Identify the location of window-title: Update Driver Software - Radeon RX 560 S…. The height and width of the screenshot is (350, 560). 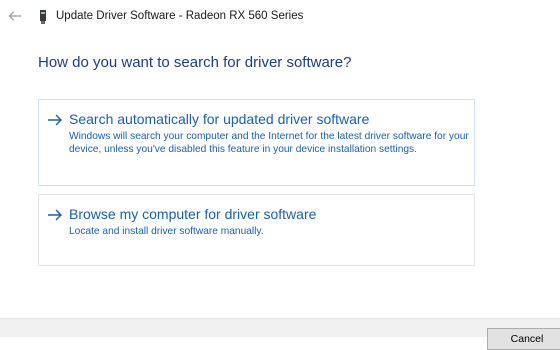
(180, 16).